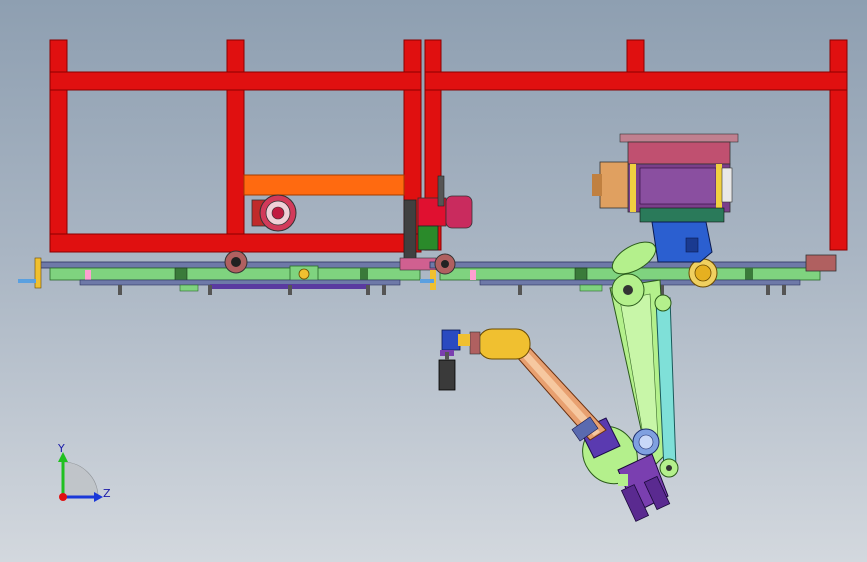 Image resolution: width=867 pixels, height=562 pixels. Describe the element at coordinates (63, 497) in the screenshot. I see `origin-dot` at that location.